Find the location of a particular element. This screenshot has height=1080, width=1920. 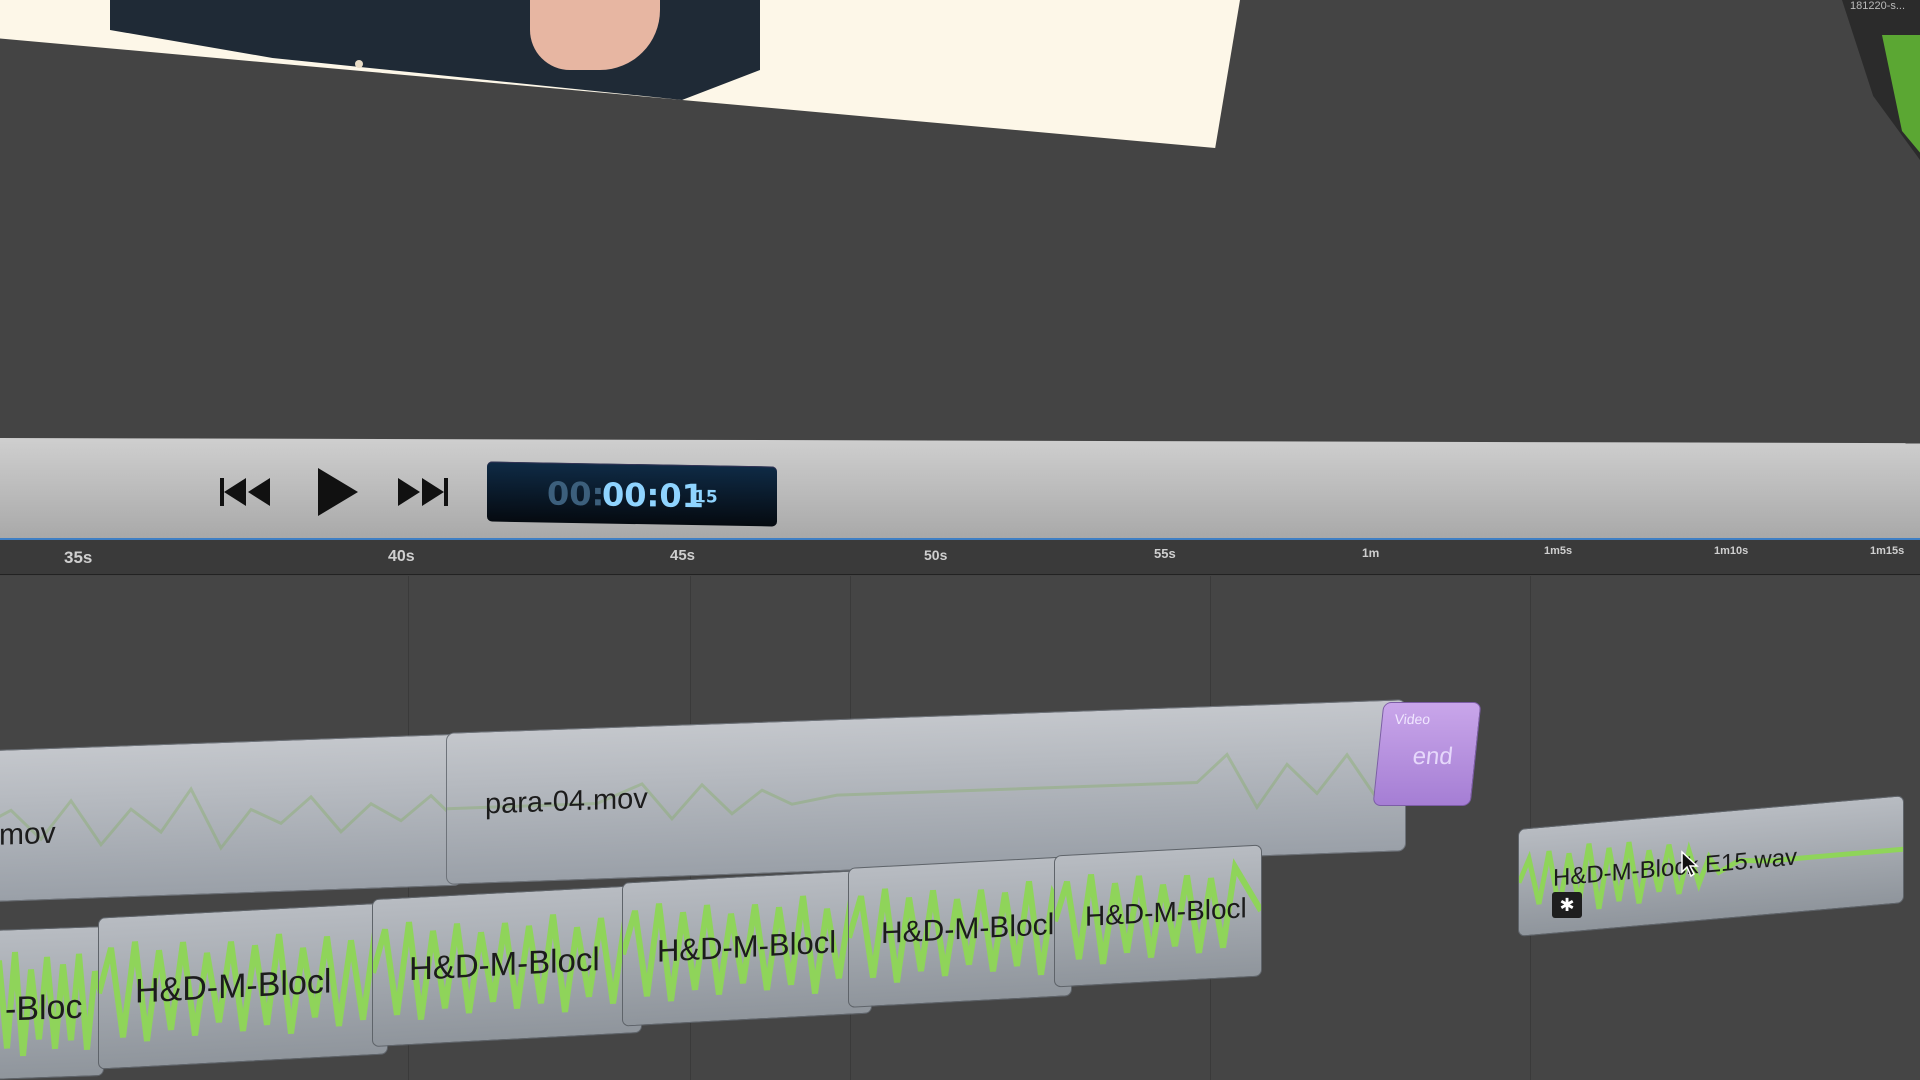

ruler-tick-35s: 35s is located at coordinates (78, 557).